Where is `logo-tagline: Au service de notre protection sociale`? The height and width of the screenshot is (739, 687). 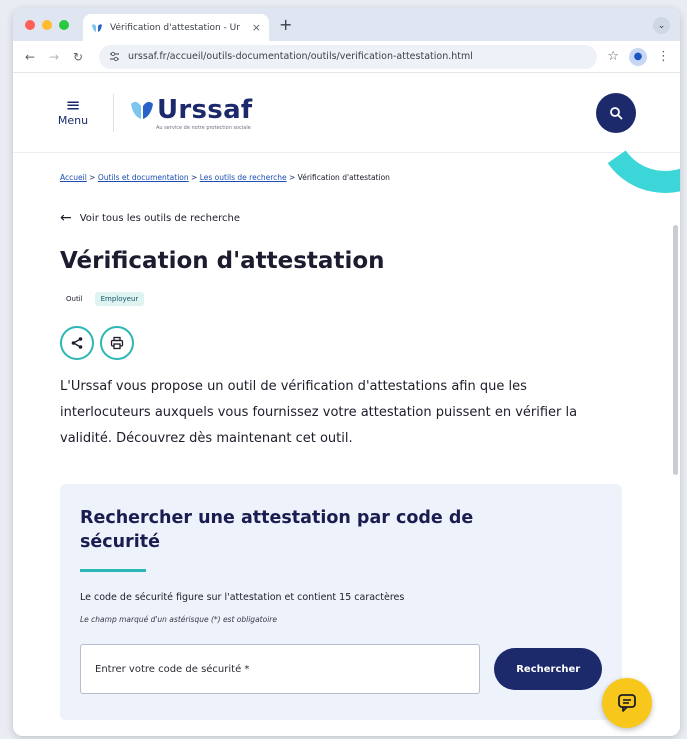
logo-tagline: Au service de notre protection sociale is located at coordinates (203, 127).